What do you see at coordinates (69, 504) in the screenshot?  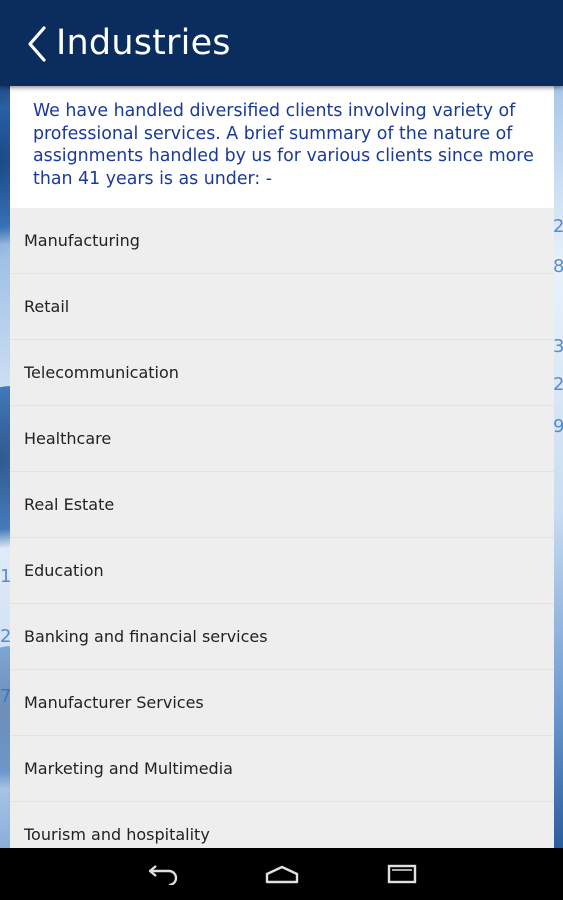 I see `list-item-label: Real Estate` at bounding box center [69, 504].